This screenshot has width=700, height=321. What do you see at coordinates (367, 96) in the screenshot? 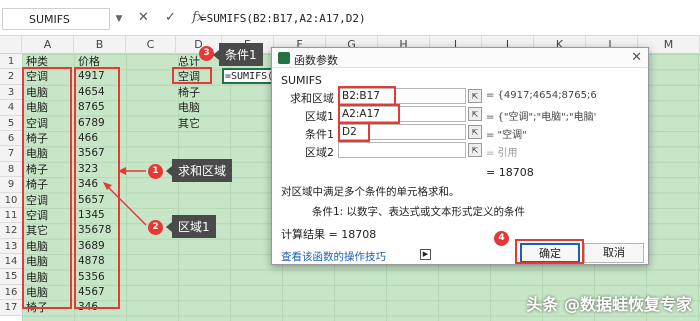
I see `arg-highlight-sum-range` at bounding box center [367, 96].